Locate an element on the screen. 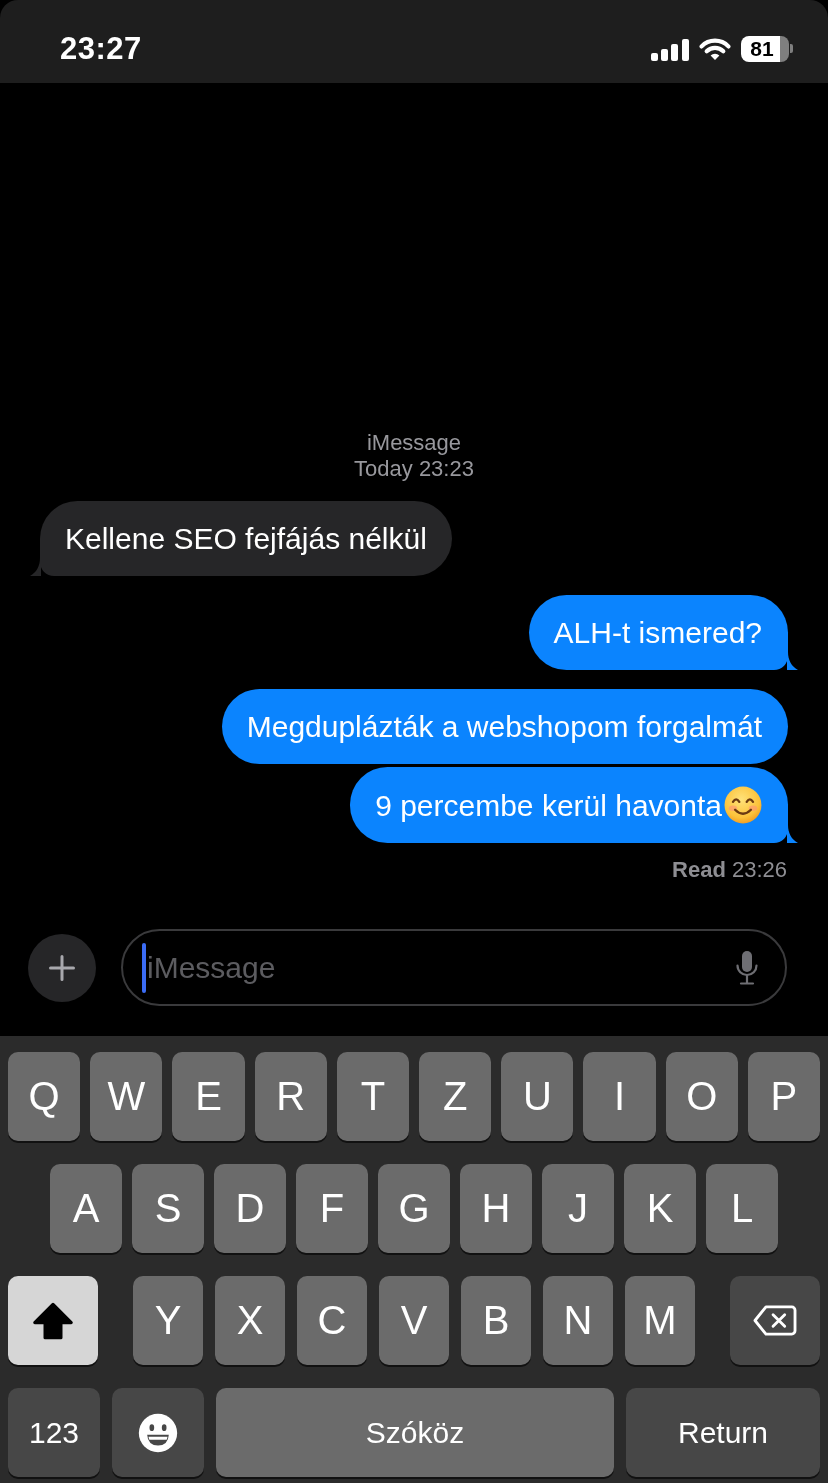 Image resolution: width=828 pixels, height=1483 pixels. letter-key: G is located at coordinates (414, 1208).